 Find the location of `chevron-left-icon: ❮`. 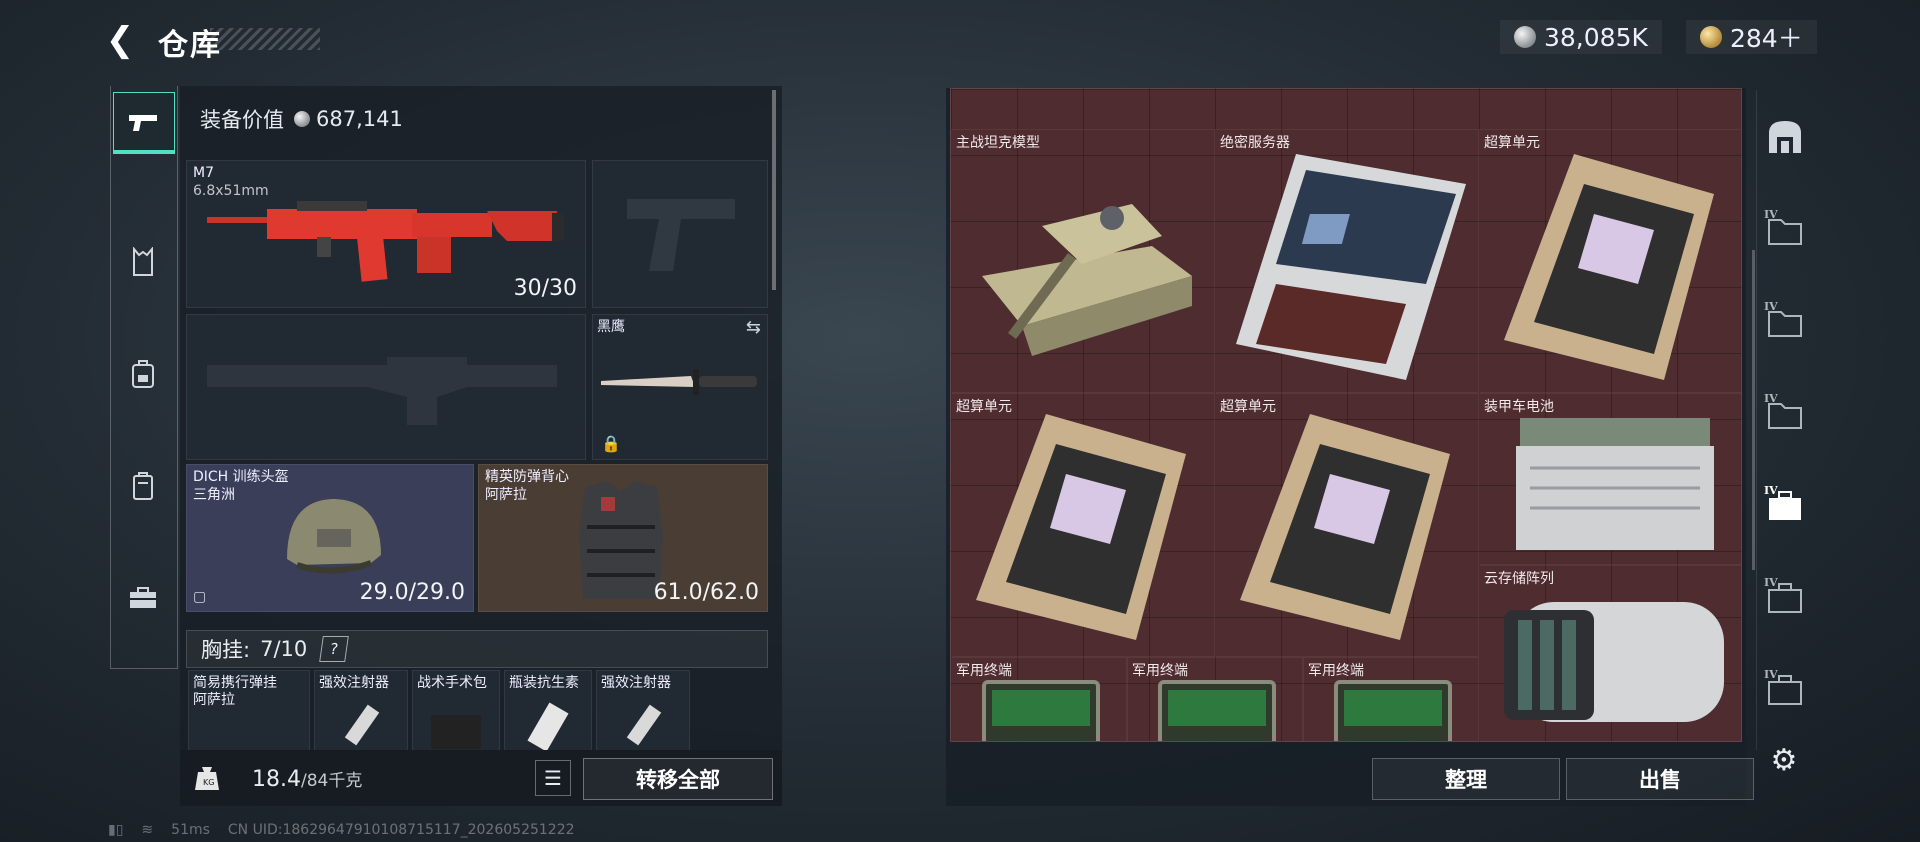

chevron-left-icon: ❮ is located at coordinates (120, 40).